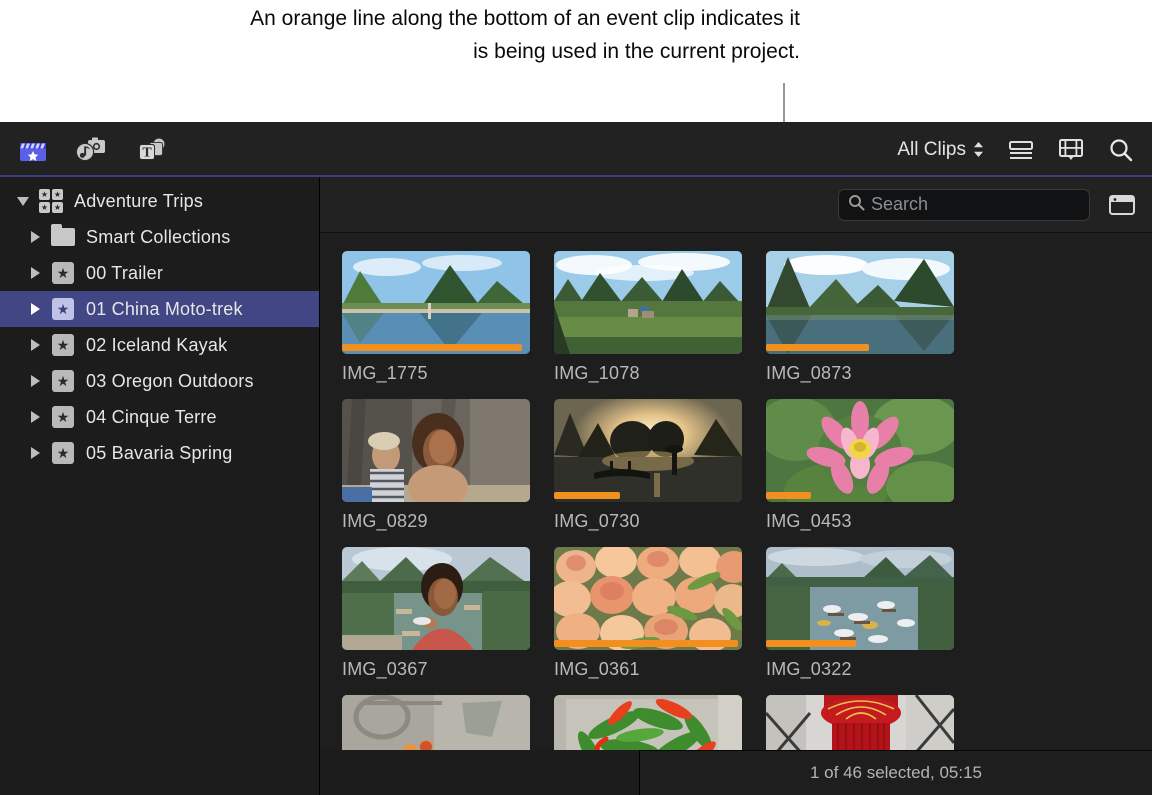 Image resolution: width=1152 pixels, height=795 pixels. I want to click on sidebar-item-label: 05 Bavaria Spring, so click(159, 452).